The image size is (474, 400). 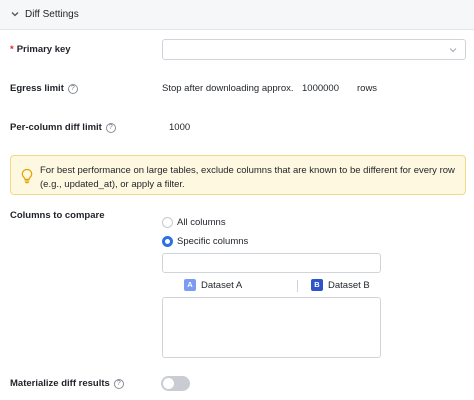 I want to click on column-mapping-box, so click(x=271, y=327).